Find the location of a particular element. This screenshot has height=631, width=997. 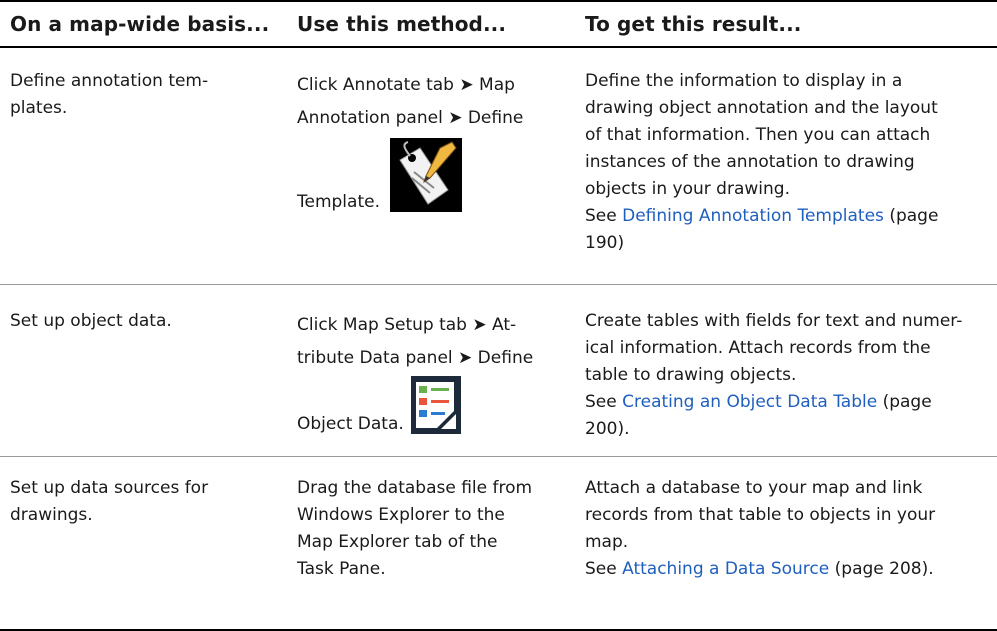

method-line: Click Map Setup tab ➤ At- is located at coordinates (407, 325).